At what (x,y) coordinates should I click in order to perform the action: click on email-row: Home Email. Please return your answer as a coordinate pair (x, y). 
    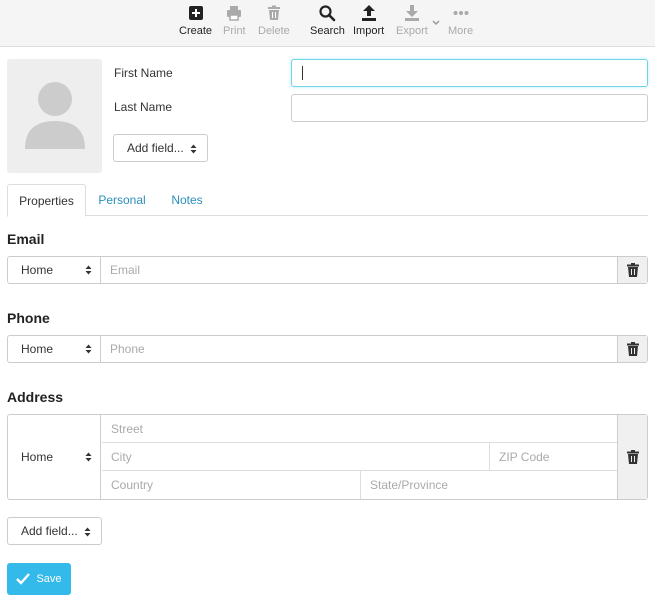
    Looking at the image, I should click on (327, 270).